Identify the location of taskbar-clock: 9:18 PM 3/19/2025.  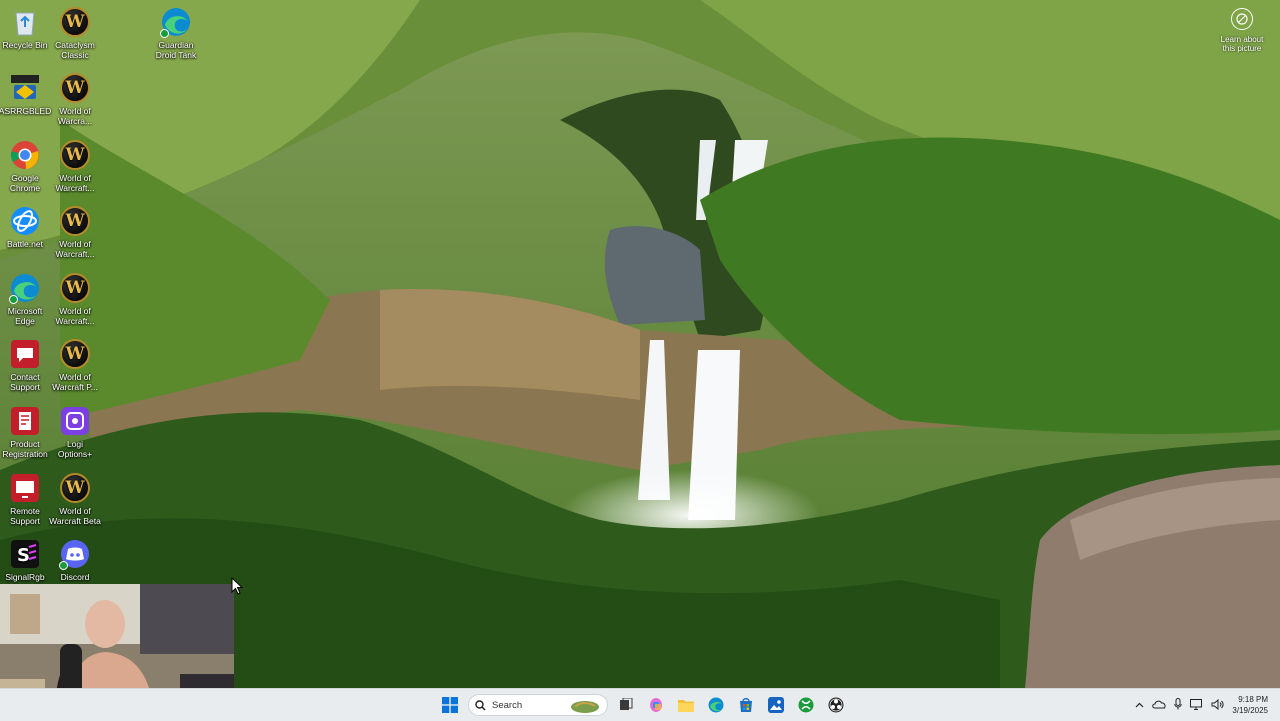
(1250, 705).